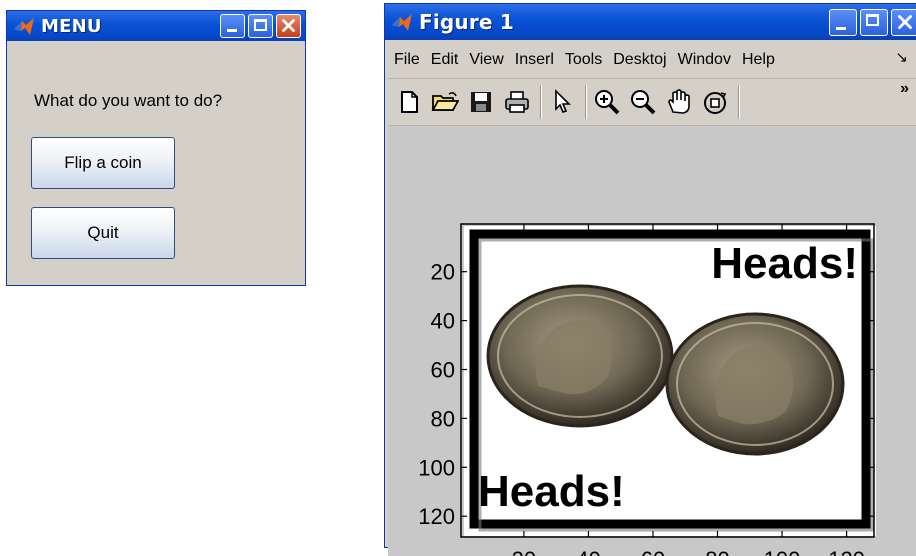  I want to click on menu-edit: Edit, so click(444, 60).